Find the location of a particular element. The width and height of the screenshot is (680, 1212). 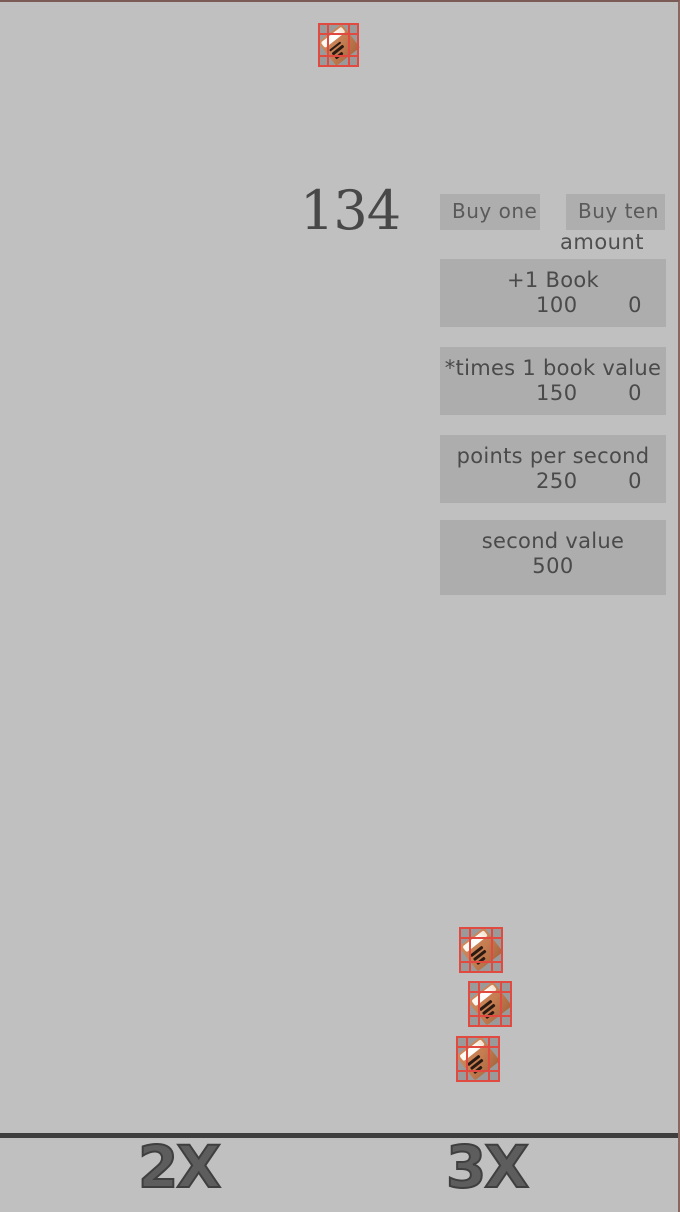

upgrade-row: second value 500 is located at coordinates (553, 557).